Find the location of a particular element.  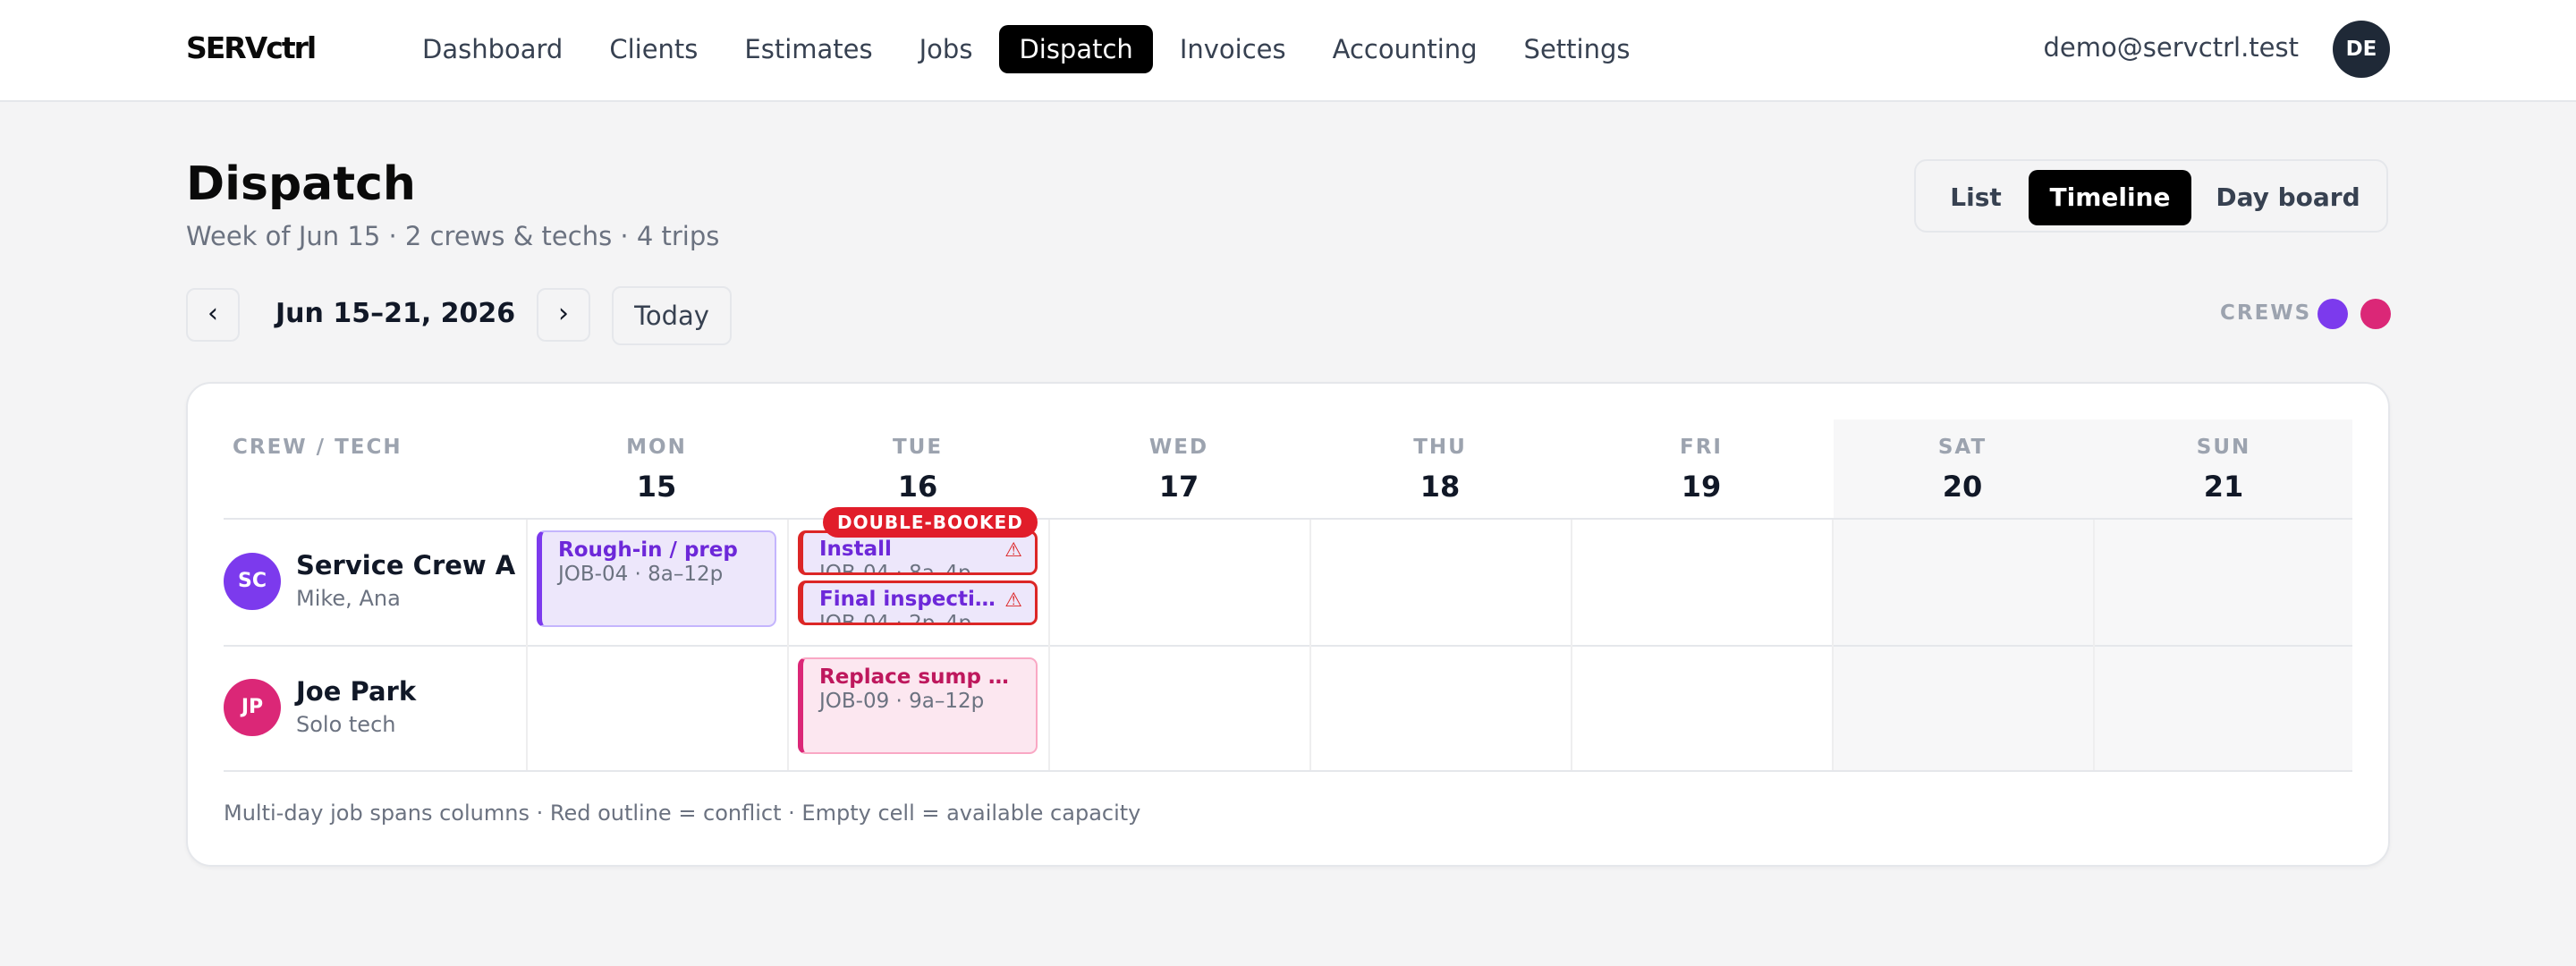

job-title: Install is located at coordinates (855, 549).